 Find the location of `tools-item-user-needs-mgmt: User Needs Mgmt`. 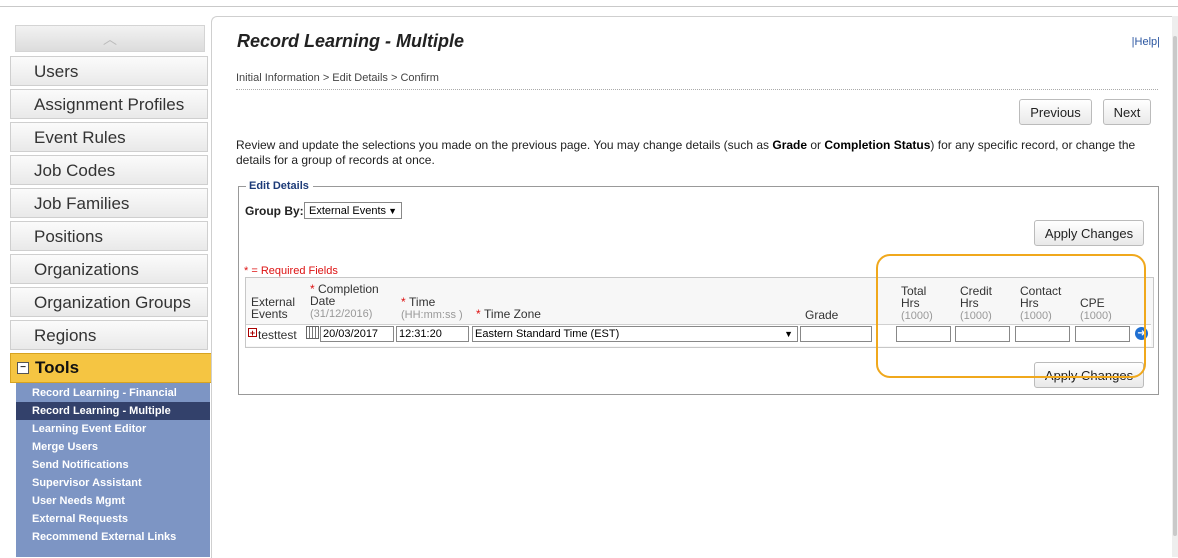

tools-item-user-needs-mgmt: User Needs Mgmt is located at coordinates (113, 501).